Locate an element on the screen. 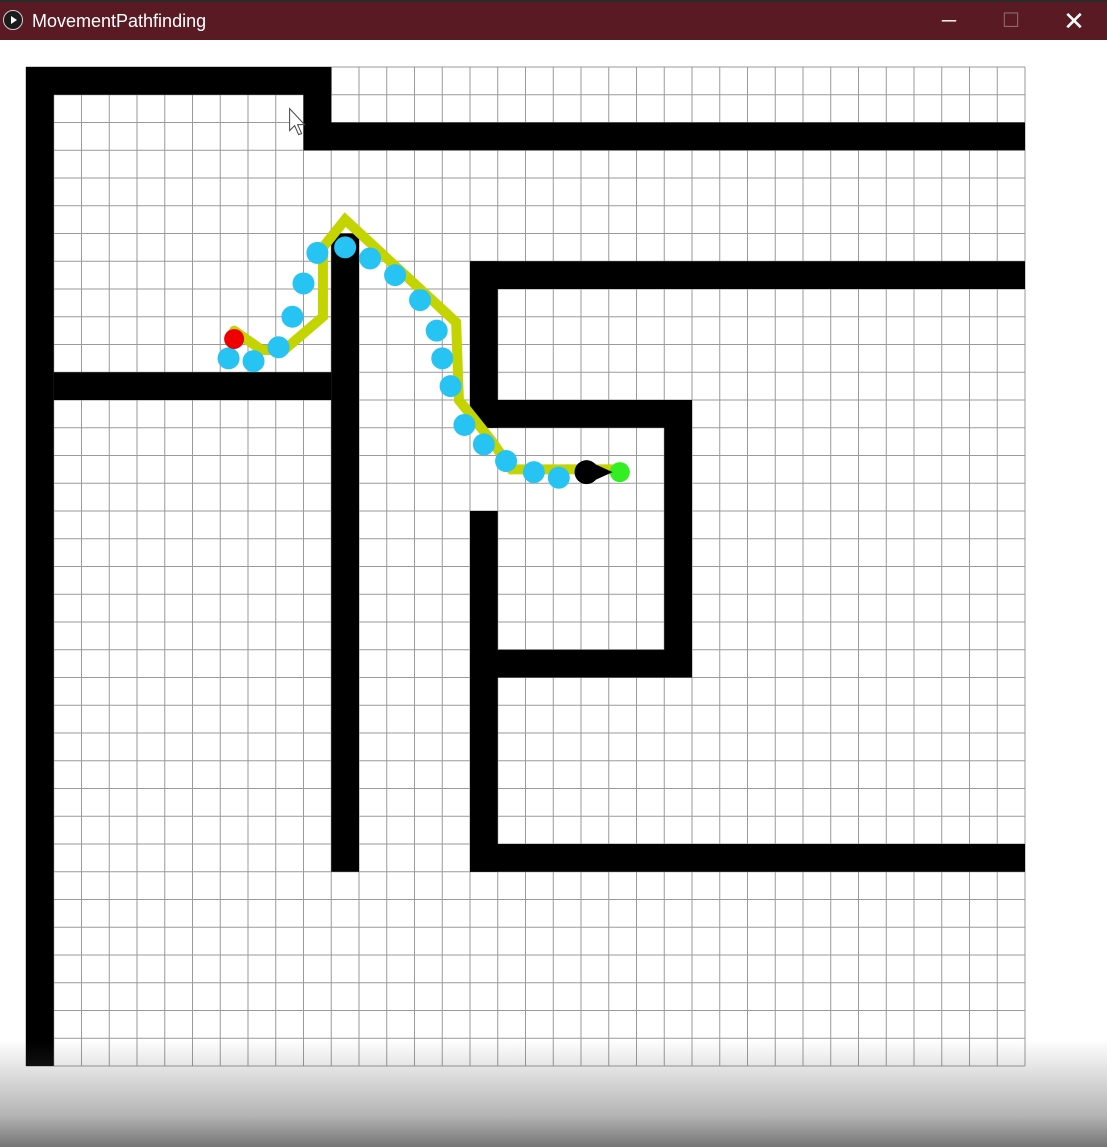 The height and width of the screenshot is (1147, 1107). window-title: MovementPathfinding is located at coordinates (119, 21).